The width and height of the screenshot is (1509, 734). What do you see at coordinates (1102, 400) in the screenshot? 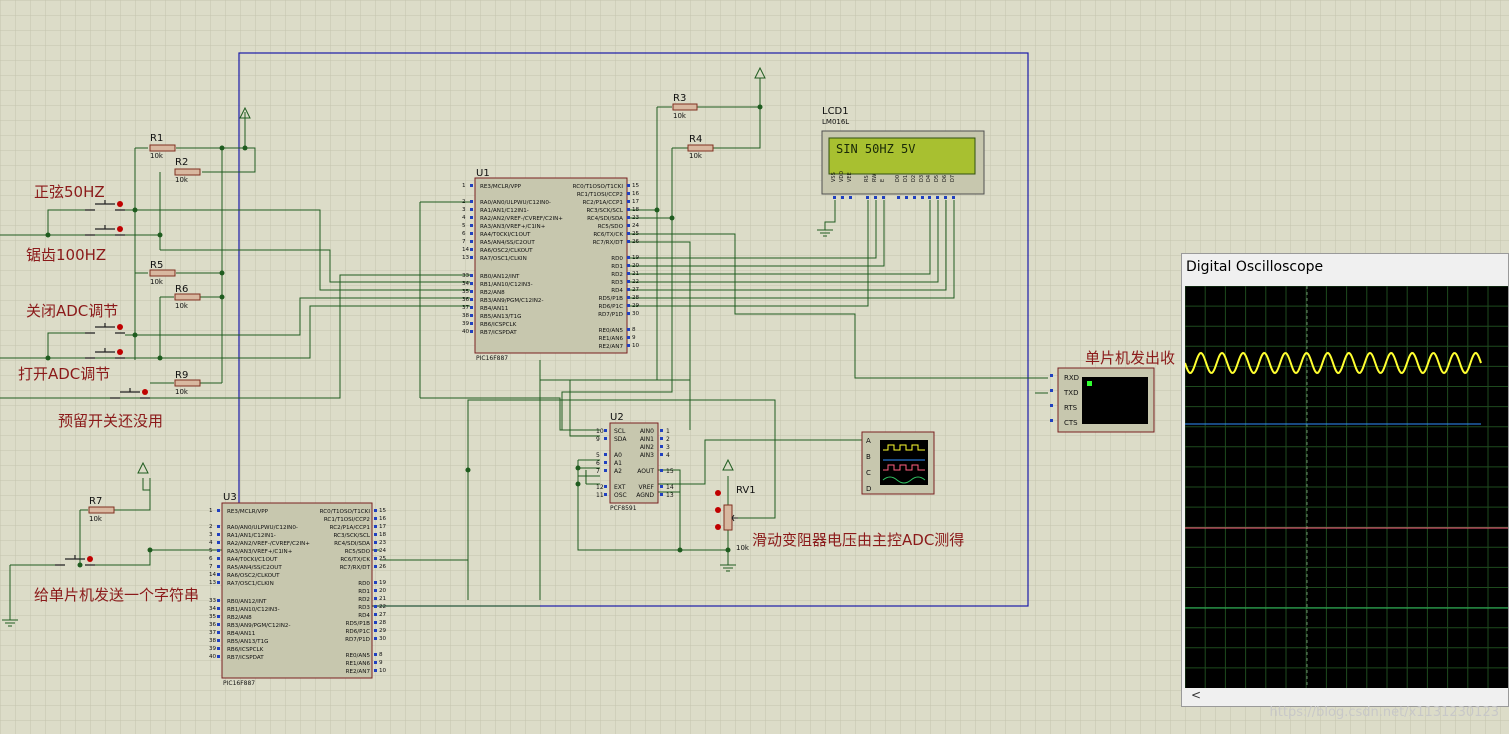
I see `virtual-terminal: RXD TXD RTS CTS` at bounding box center [1102, 400].